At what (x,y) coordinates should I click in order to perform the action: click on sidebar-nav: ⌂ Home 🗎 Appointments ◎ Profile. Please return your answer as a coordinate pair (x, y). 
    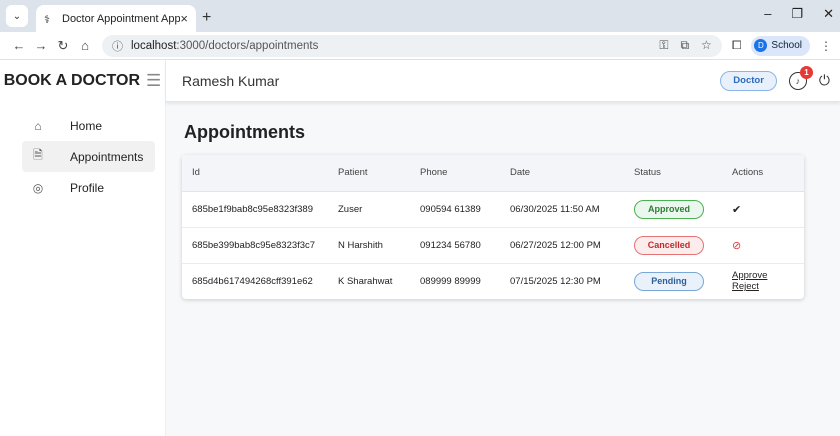
    Looking at the image, I should click on (82, 152).